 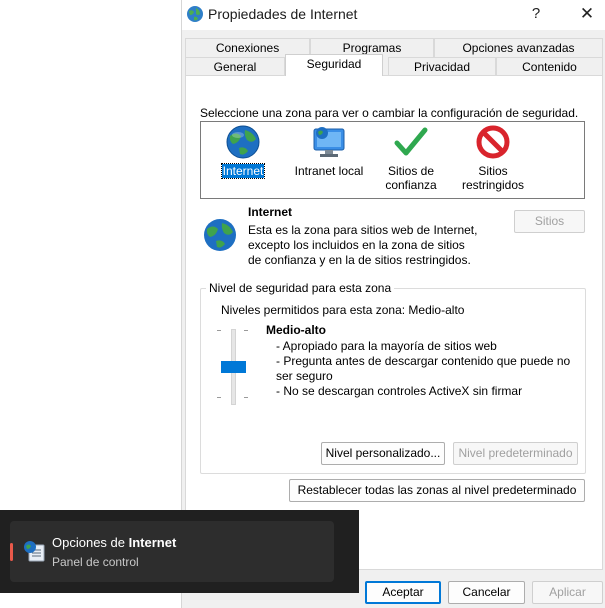 What do you see at coordinates (334, 65) in the screenshot?
I see `tab-seguridad: Seguridad` at bounding box center [334, 65].